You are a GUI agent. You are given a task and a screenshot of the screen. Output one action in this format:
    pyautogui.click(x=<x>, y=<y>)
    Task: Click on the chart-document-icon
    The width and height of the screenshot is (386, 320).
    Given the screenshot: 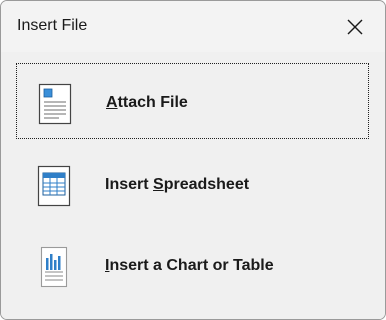 What is the action you would take?
    pyautogui.click(x=54, y=267)
    